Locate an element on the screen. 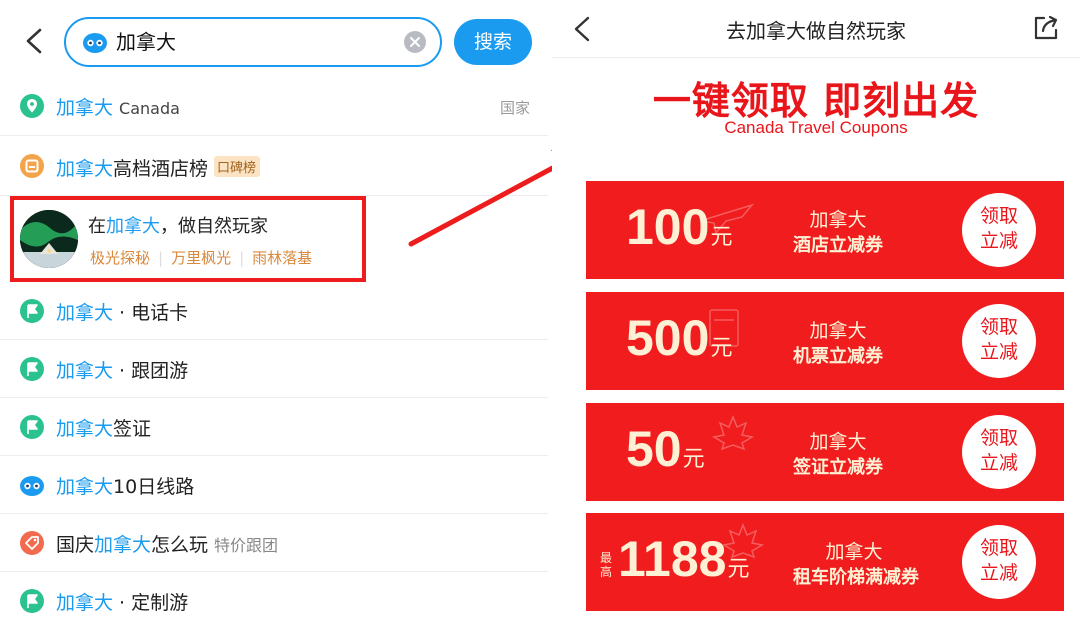 Image resolution: width=1080 pixels, height=620 pixels. list-item-label: 加拿大 Canada is located at coordinates (118, 108).